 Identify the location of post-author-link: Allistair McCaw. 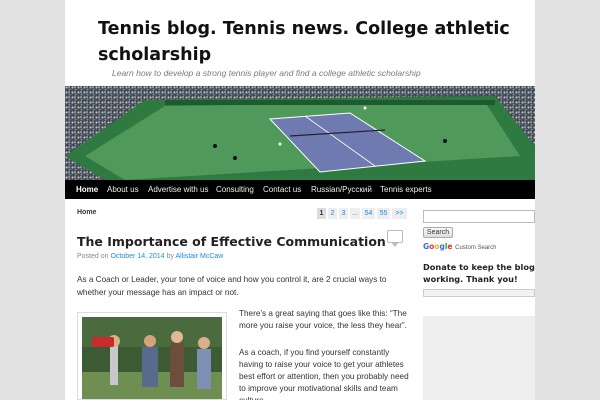
(200, 256).